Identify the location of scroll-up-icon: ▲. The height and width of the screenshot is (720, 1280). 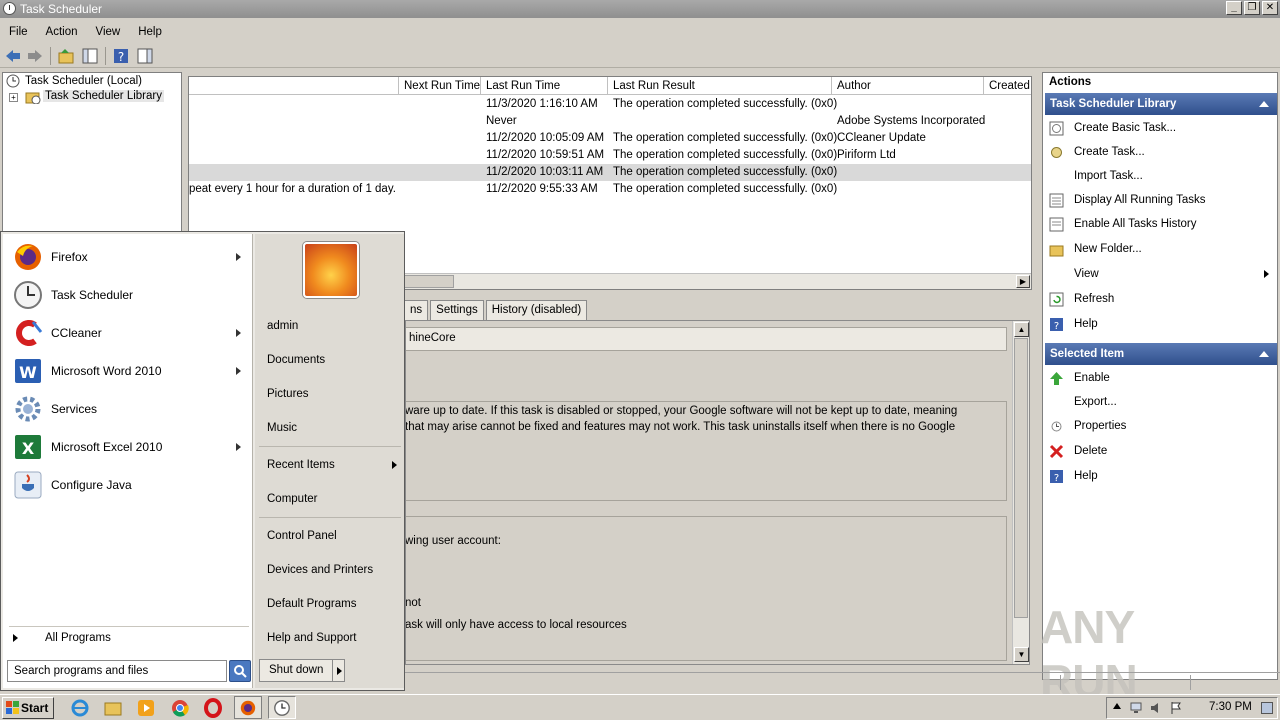
(1021, 329).